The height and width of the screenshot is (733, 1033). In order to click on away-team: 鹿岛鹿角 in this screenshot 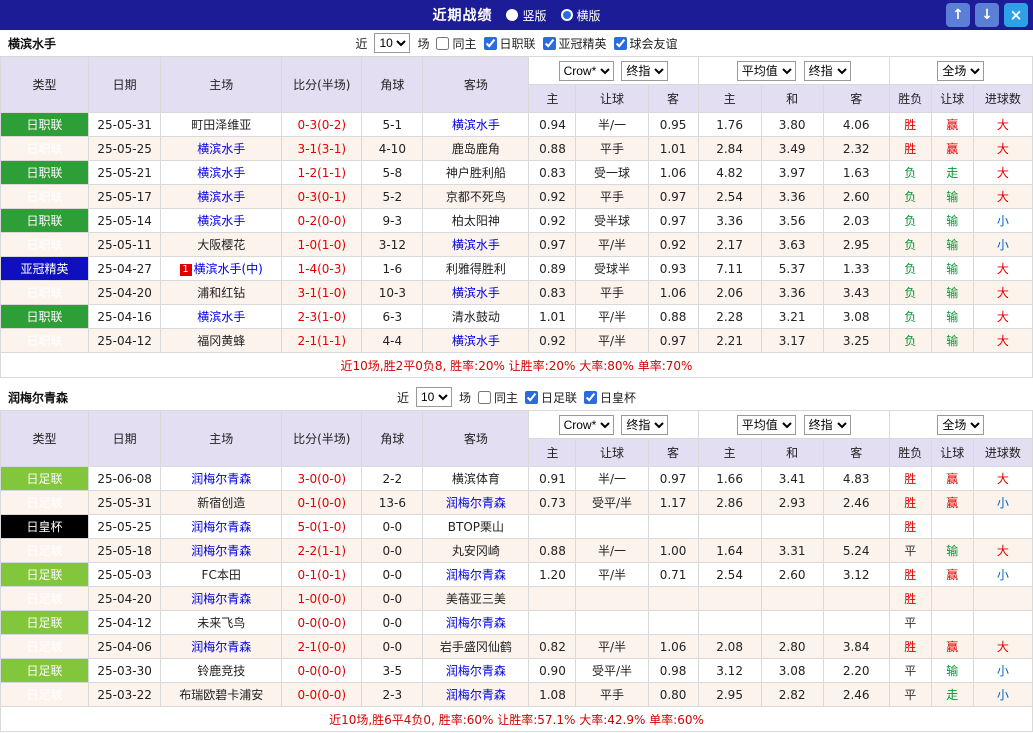, I will do `click(476, 148)`.